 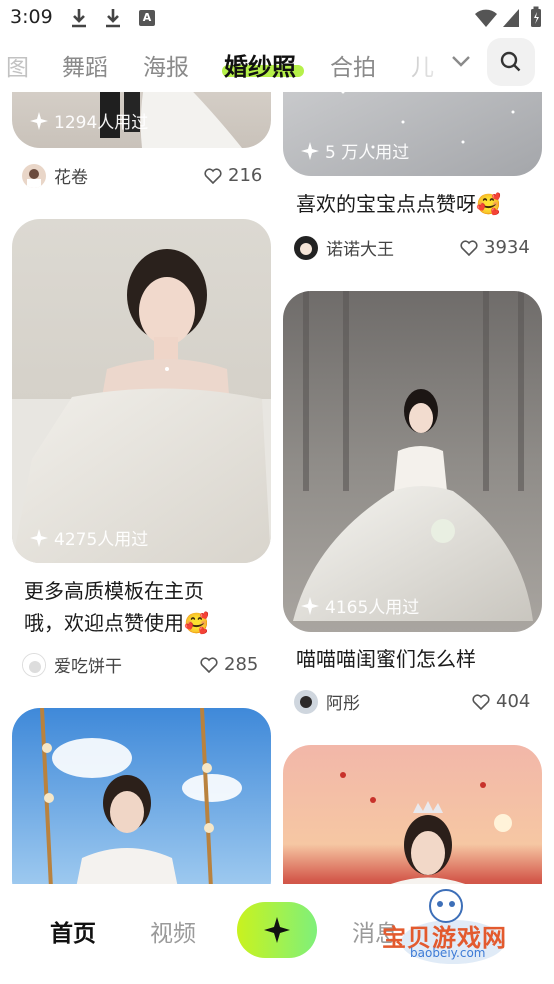 I want to click on author-row: 诺诺大王, so click(x=344, y=247).